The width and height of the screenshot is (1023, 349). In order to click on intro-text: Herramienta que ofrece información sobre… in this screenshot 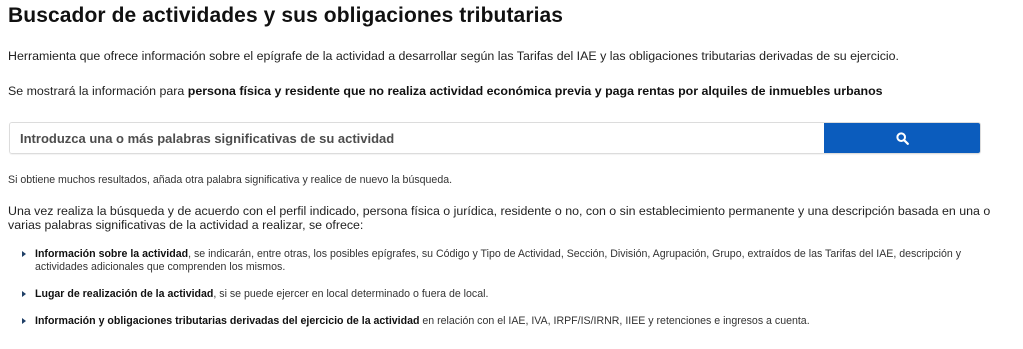, I will do `click(453, 56)`.